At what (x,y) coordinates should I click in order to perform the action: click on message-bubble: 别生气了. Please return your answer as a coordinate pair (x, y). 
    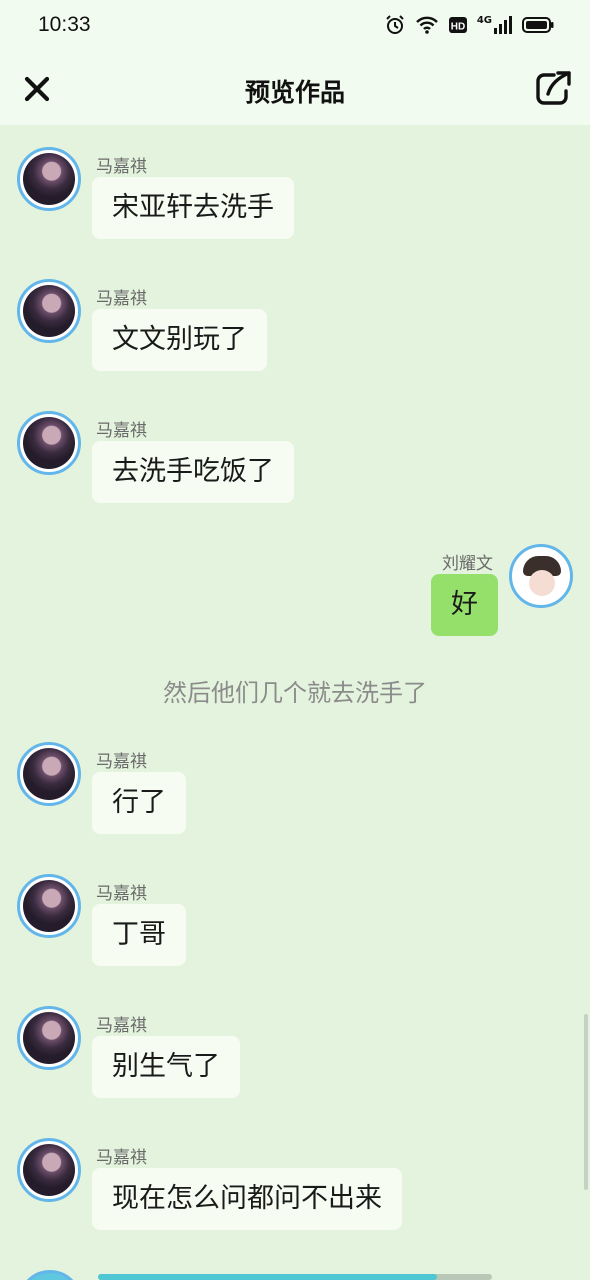
    Looking at the image, I should click on (166, 1067).